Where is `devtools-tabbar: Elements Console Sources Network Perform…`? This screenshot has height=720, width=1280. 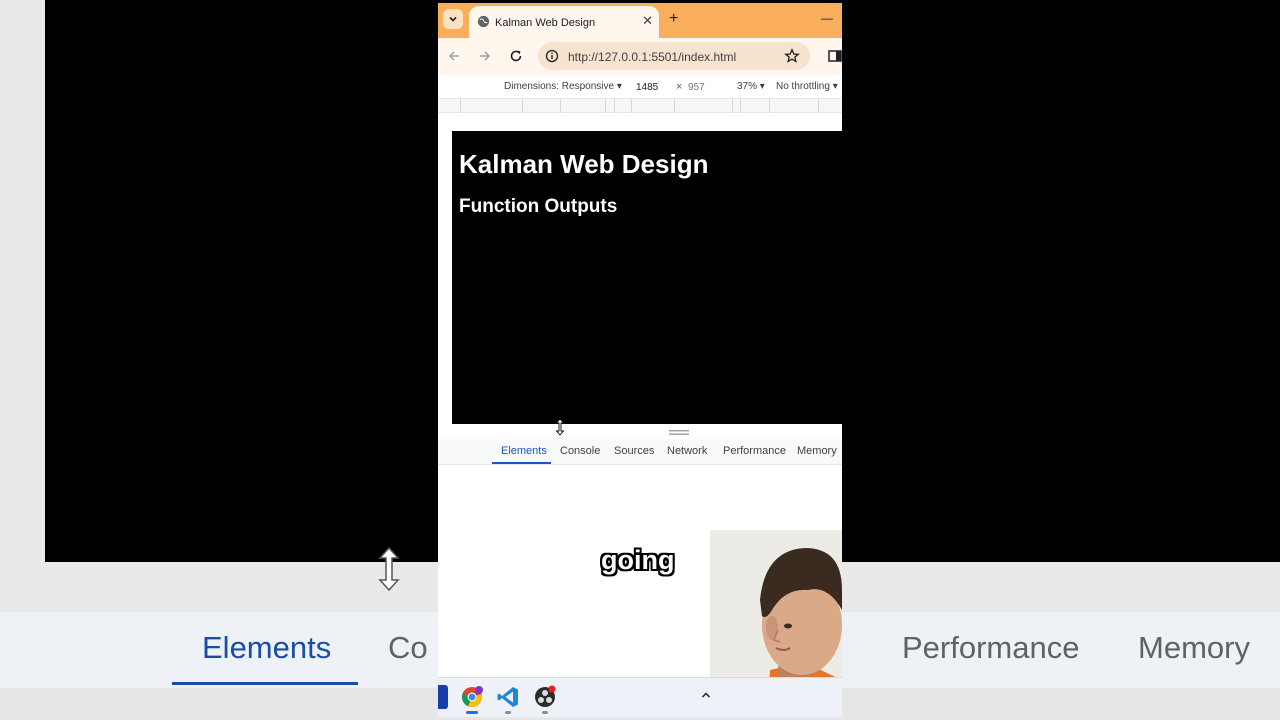
devtools-tabbar: Elements Console Sources Network Perform… is located at coordinates (640, 452).